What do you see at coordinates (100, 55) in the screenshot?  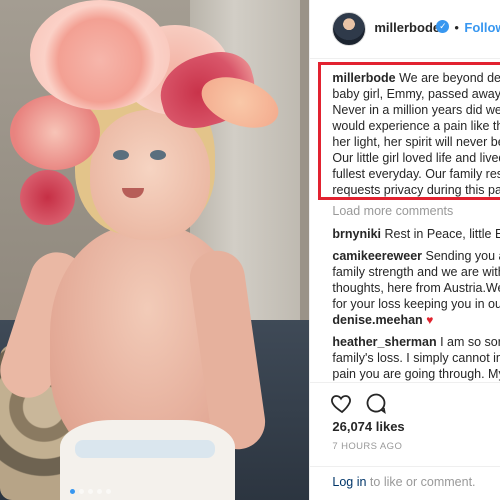 I see `photo-flower-big` at bounding box center [100, 55].